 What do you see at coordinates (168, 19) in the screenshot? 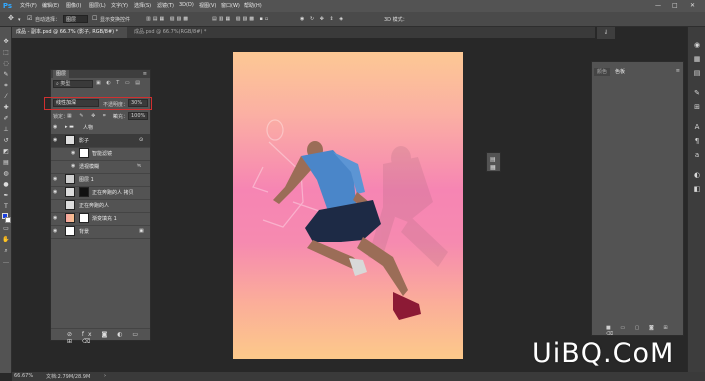
I see `align-icons: ▥▤▦ ▧▨▩` at bounding box center [168, 19].